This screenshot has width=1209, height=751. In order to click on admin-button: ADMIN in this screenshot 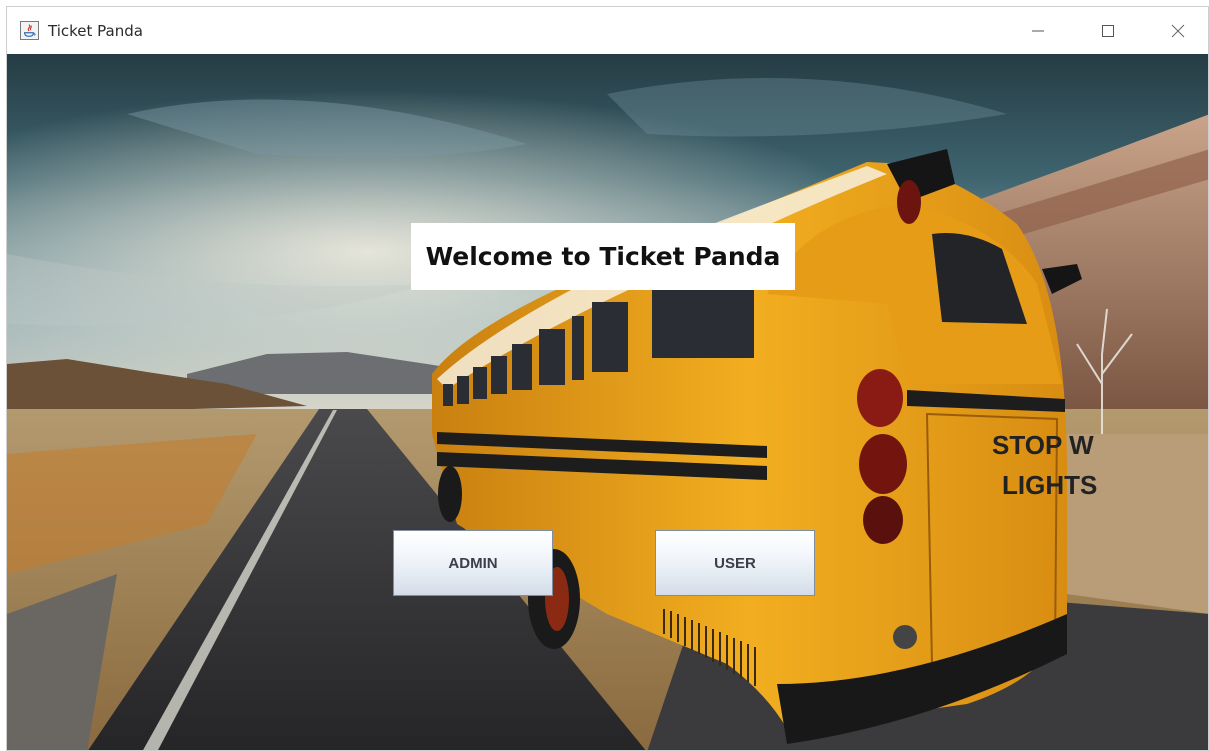, I will do `click(473, 563)`.